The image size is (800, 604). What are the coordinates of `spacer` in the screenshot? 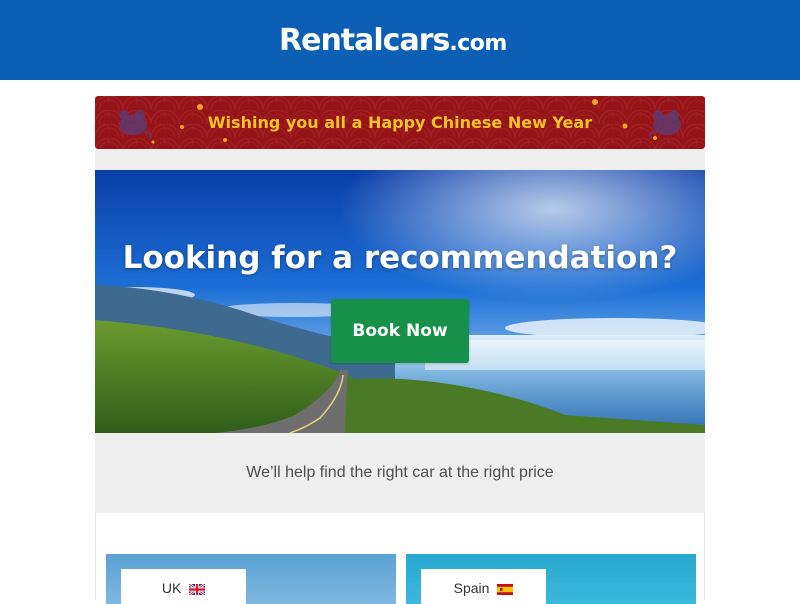 It's located at (400, 159).